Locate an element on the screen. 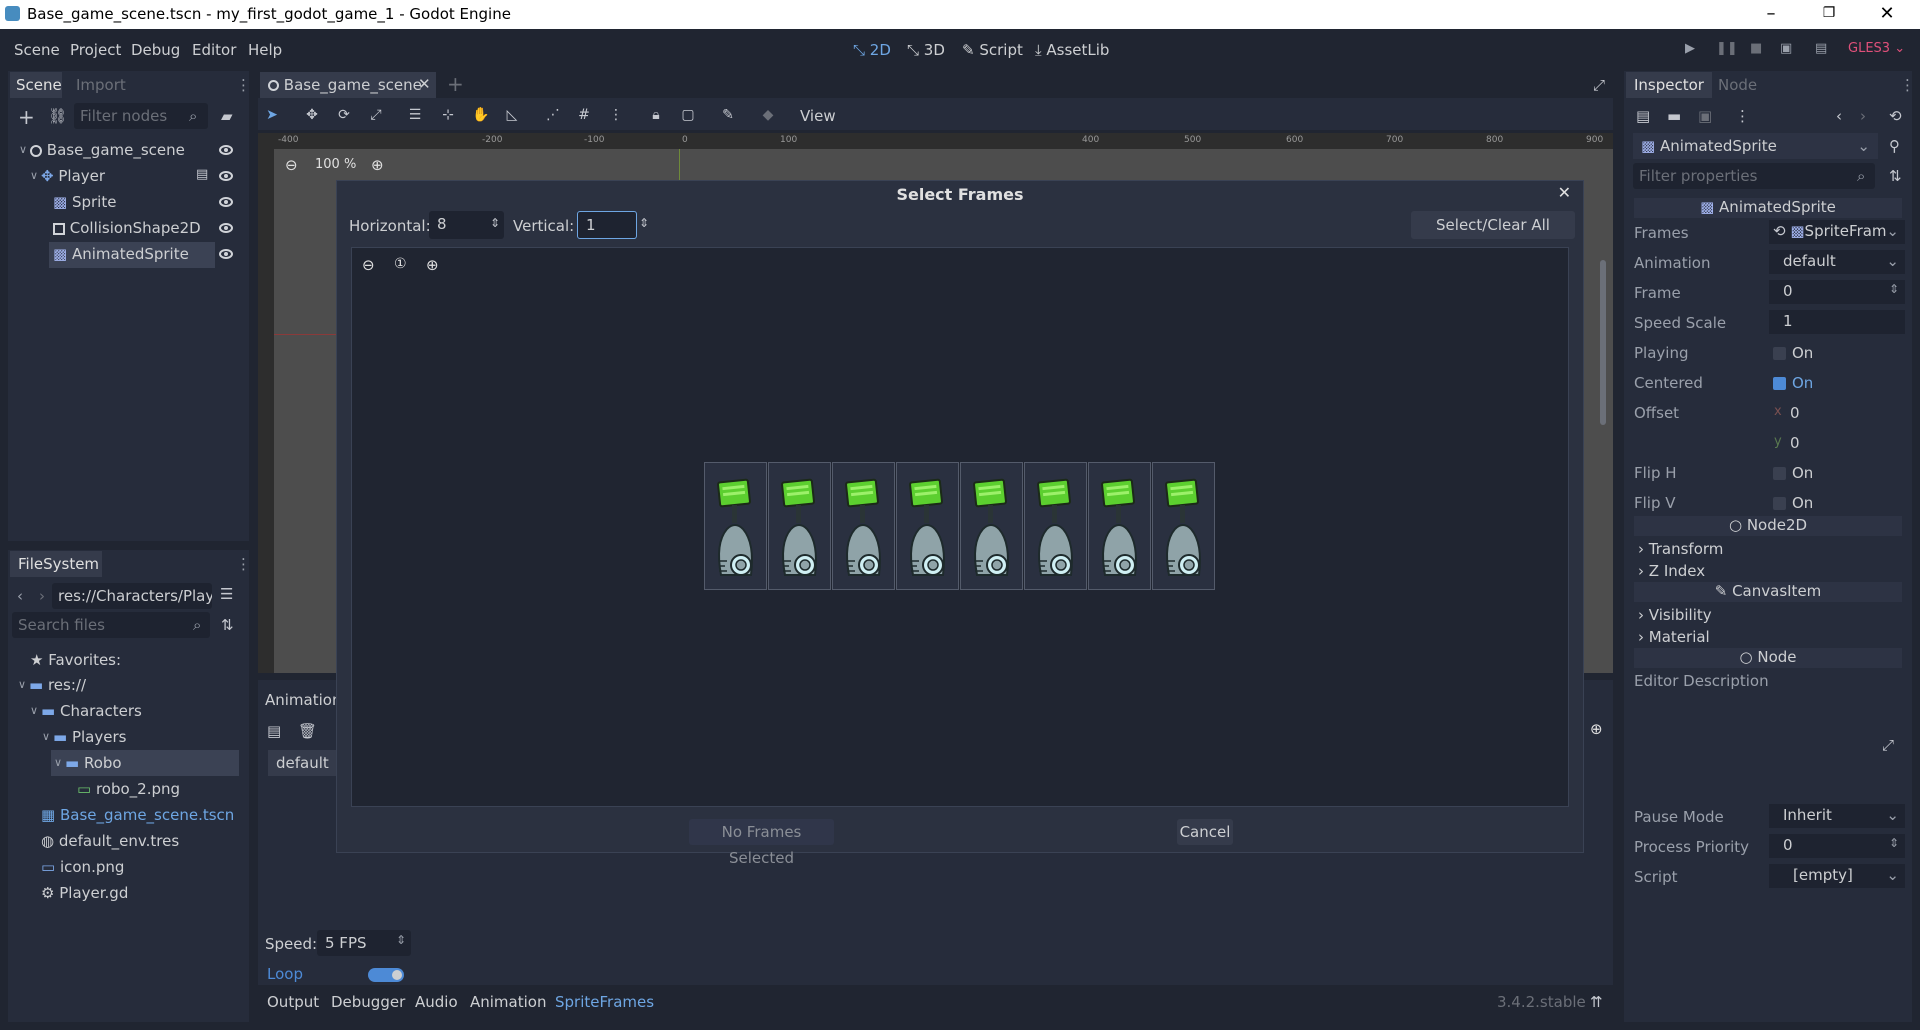 This screenshot has height=1030, width=1920. prop-fliph-check: On is located at coordinates (1793, 473).